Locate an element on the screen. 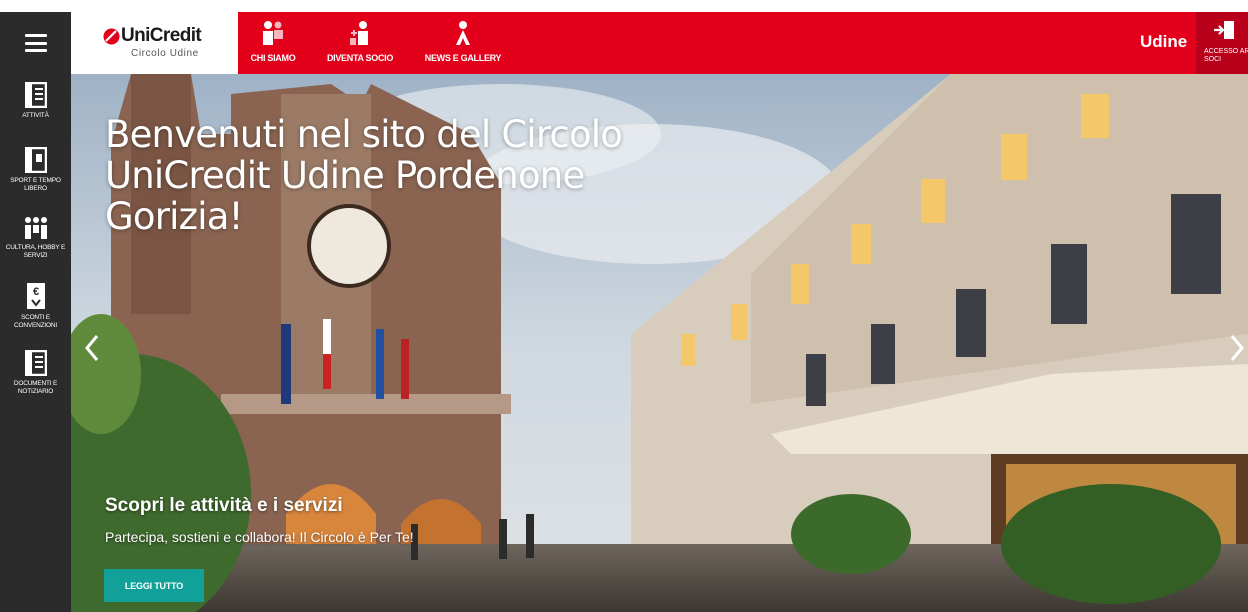 This screenshot has height=612, width=1248. sidebar-item-label: SCONTI E CONVENZIONI is located at coordinates (35, 321).